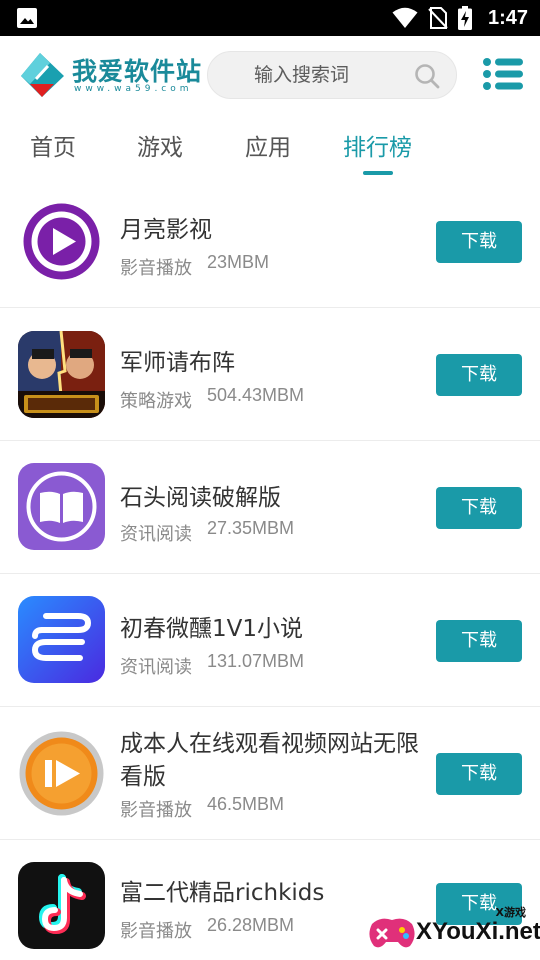  Describe the element at coordinates (270, 761) in the screenshot. I see `app-name: 成本人在线观看视频网站无限看版` at that location.